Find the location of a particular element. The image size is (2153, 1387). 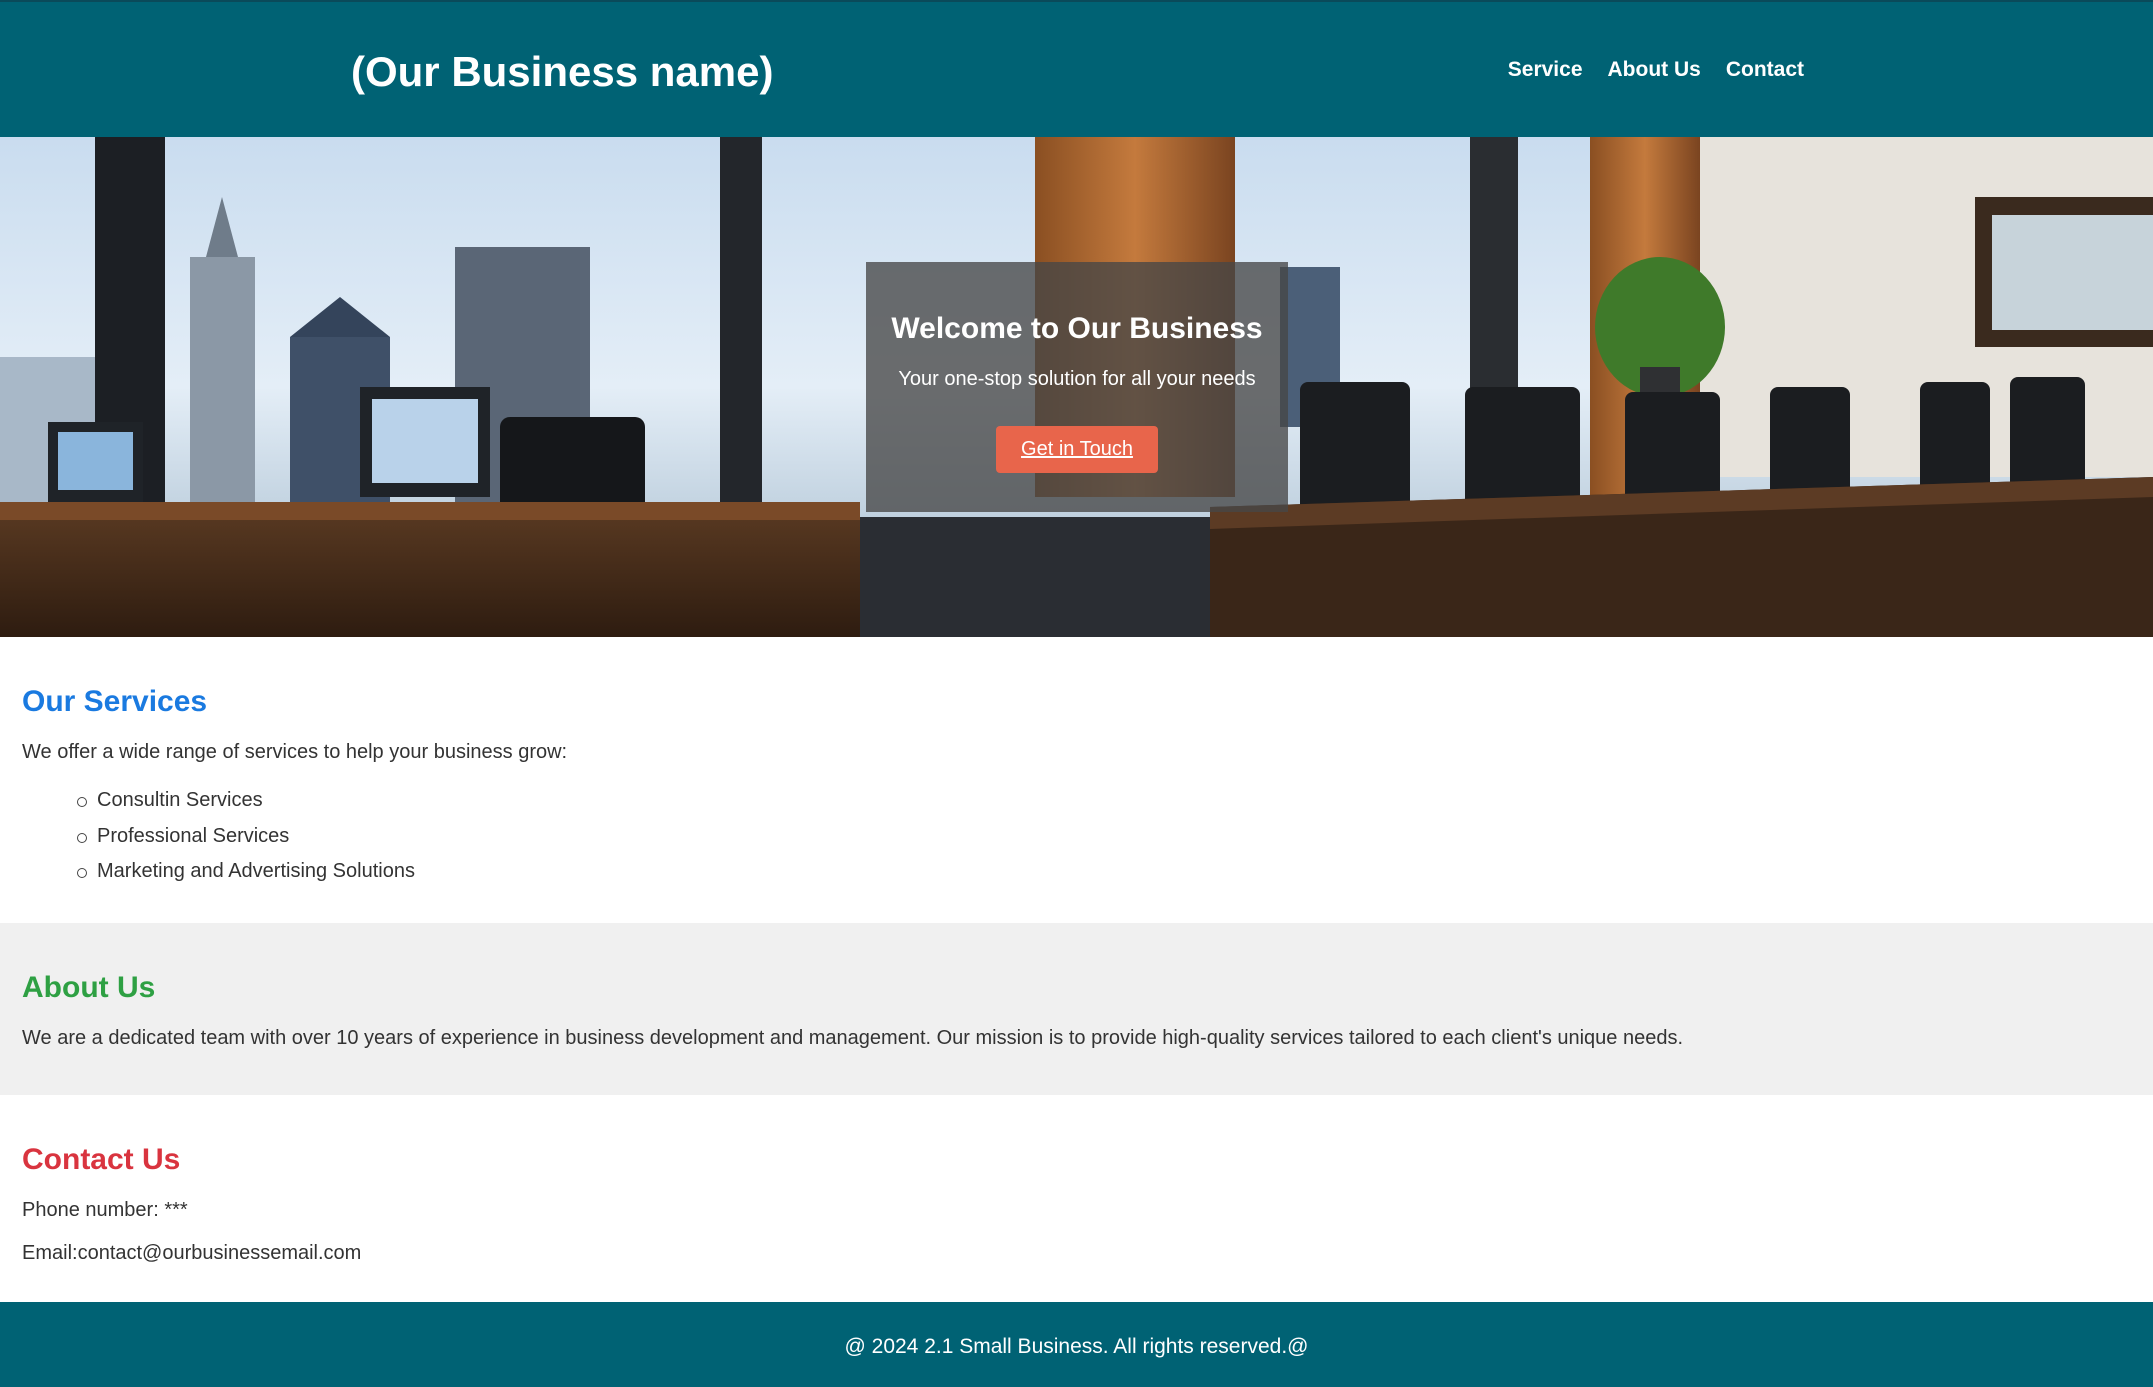

list-item: Consultin Services is located at coordinates (246, 801).